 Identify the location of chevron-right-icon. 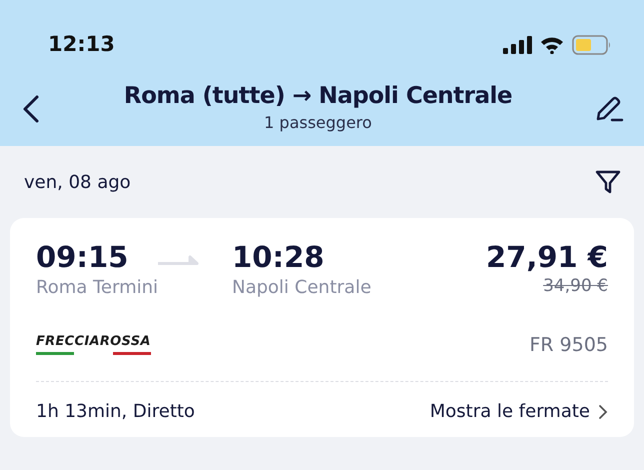
(603, 412).